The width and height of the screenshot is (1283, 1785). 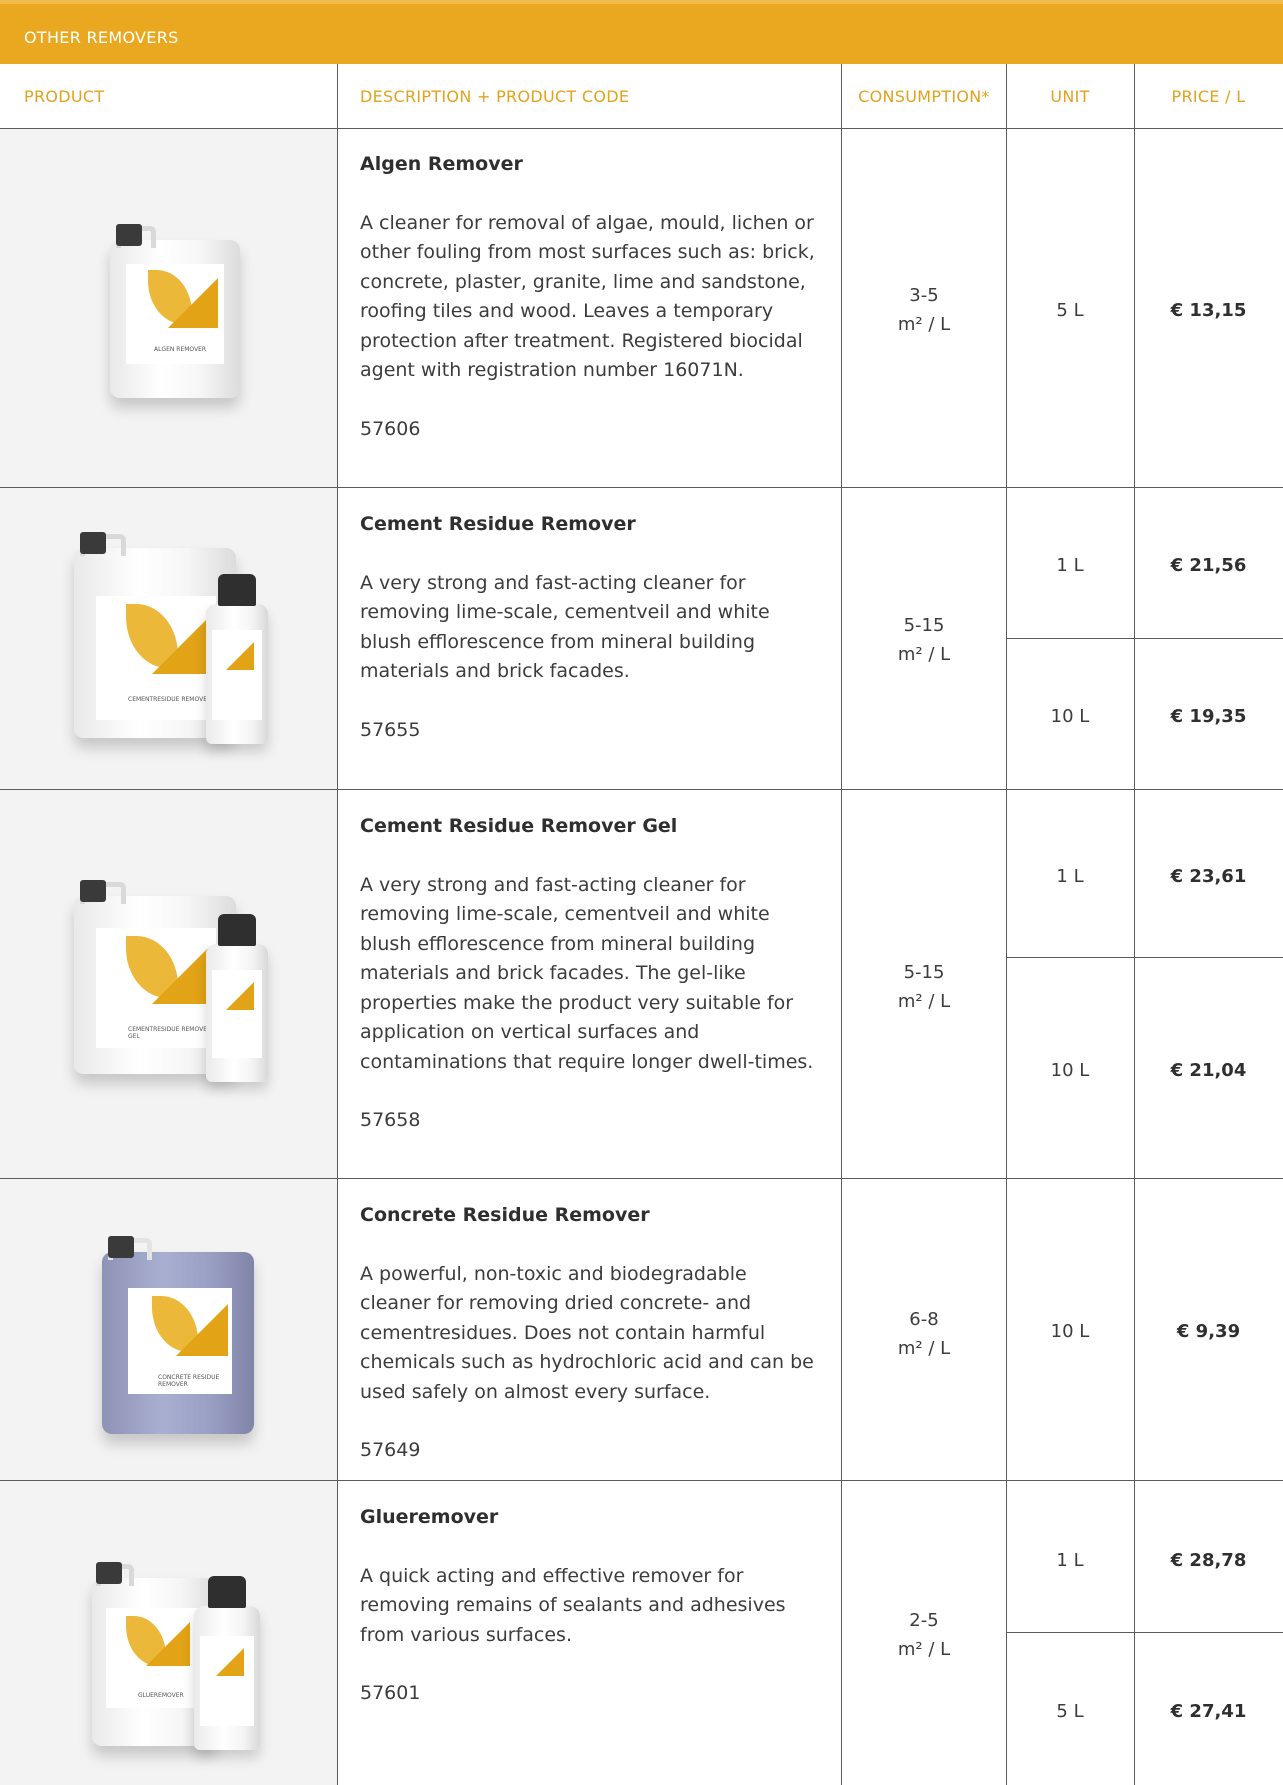 I want to click on column-header-price: PRICE / L, so click(x=1208, y=96).